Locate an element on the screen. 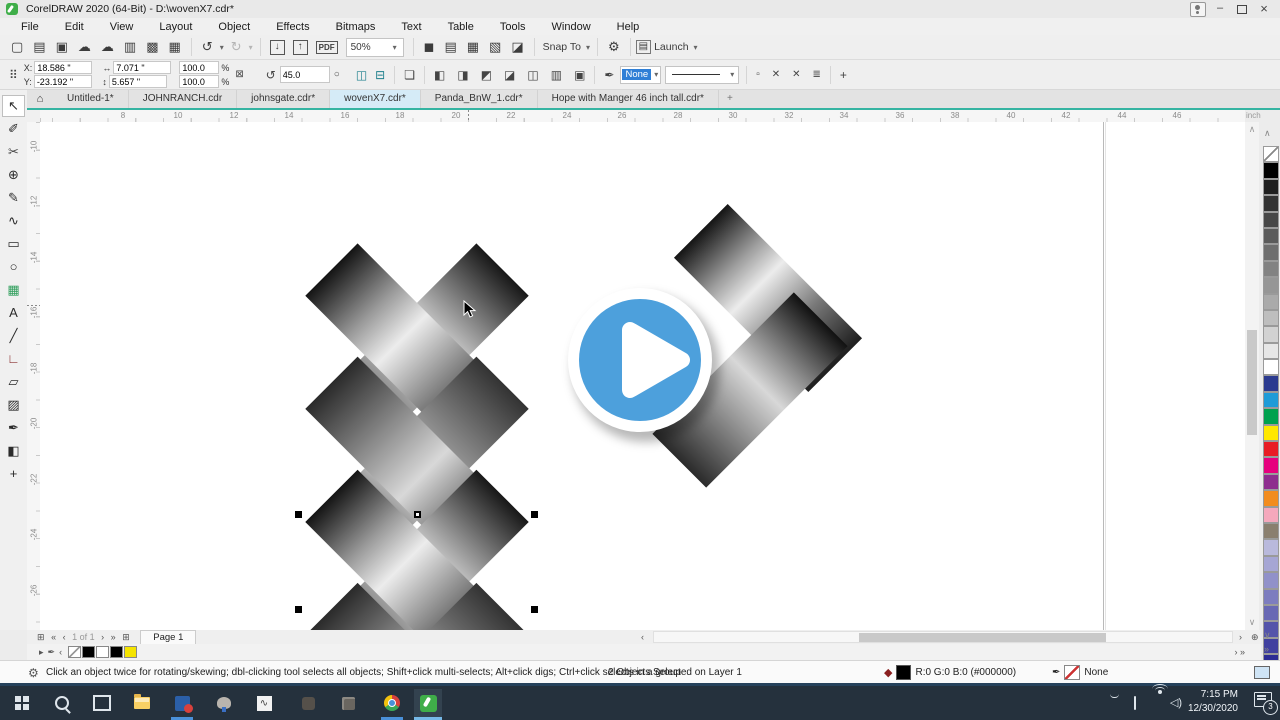 The image size is (1280, 720). menu-item: Tools is located at coordinates (513, 27).